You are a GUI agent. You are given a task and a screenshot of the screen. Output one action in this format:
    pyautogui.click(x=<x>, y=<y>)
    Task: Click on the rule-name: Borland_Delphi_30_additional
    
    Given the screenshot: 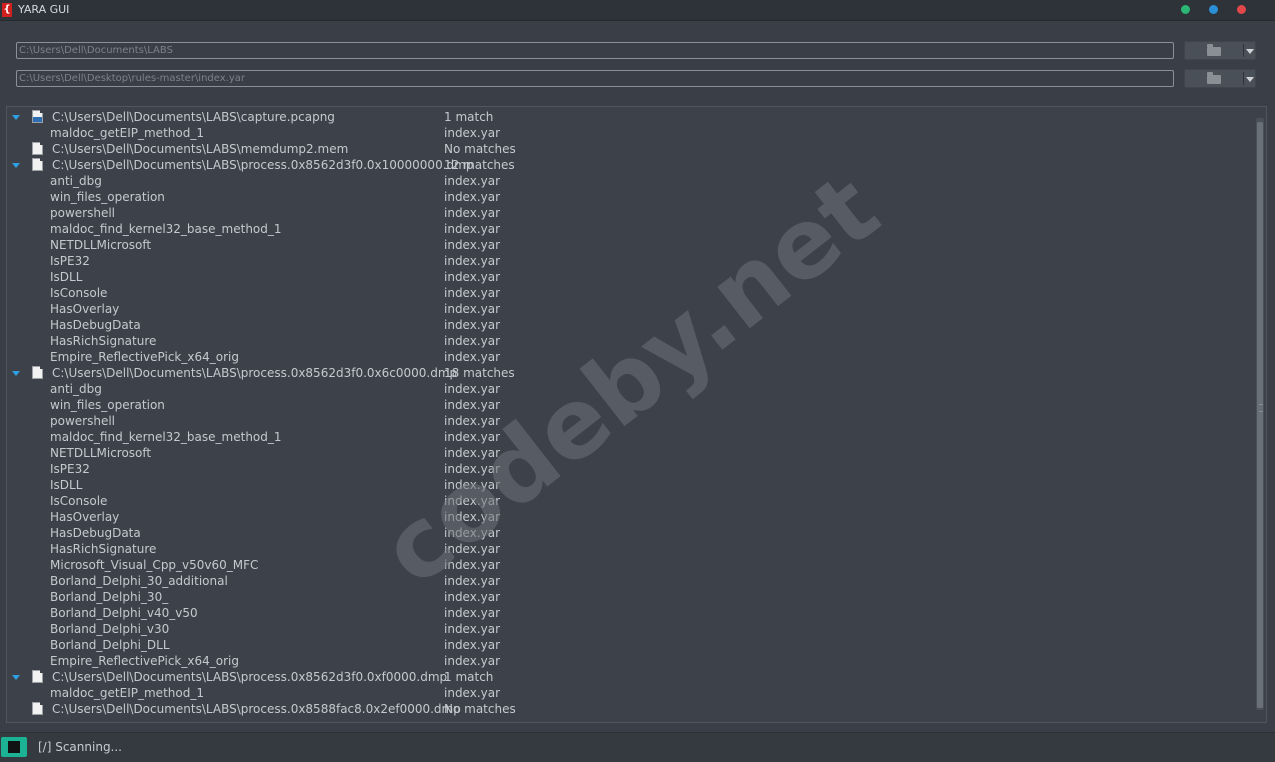 What is the action you would take?
    pyautogui.click(x=139, y=581)
    